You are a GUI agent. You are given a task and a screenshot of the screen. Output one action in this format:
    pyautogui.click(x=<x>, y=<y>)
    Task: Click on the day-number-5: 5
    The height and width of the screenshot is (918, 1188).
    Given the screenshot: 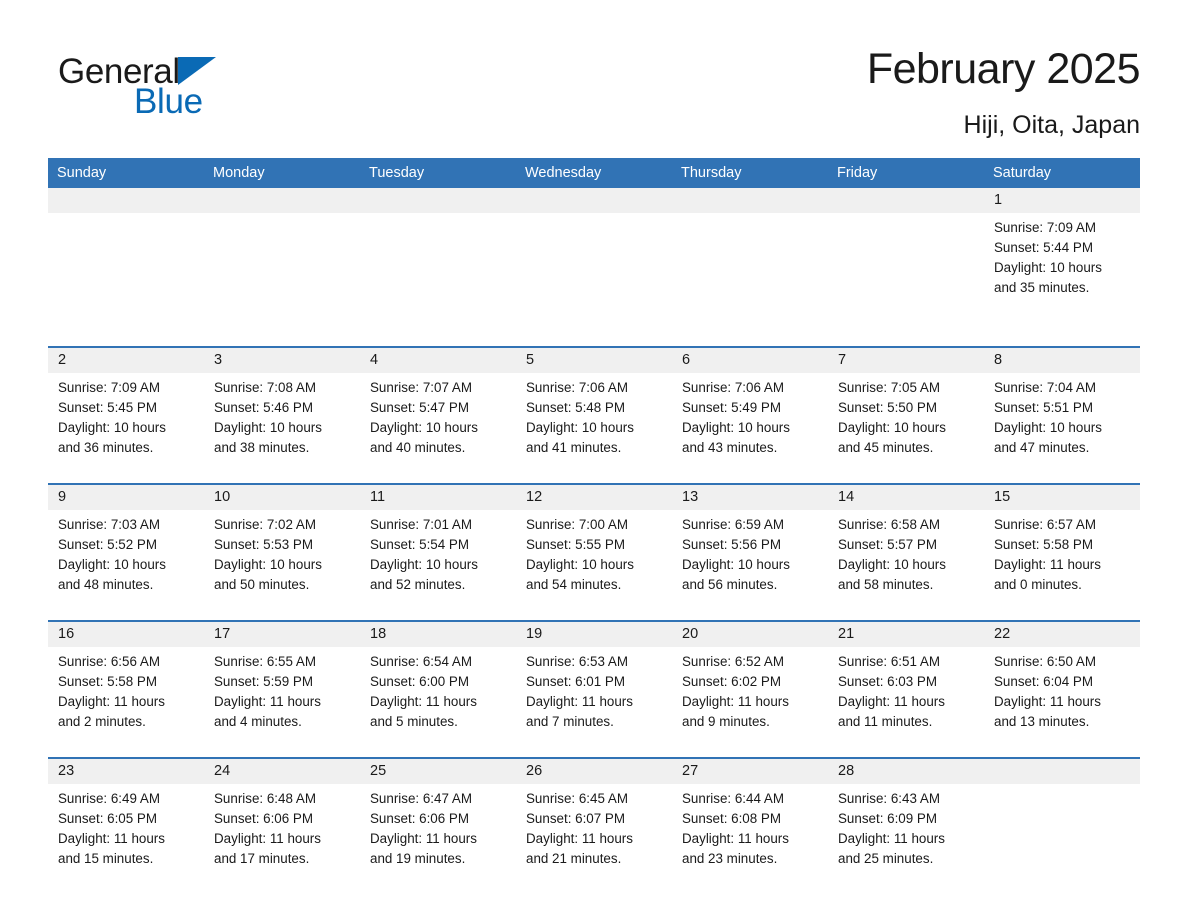 What is the action you would take?
    pyautogui.click(x=594, y=360)
    